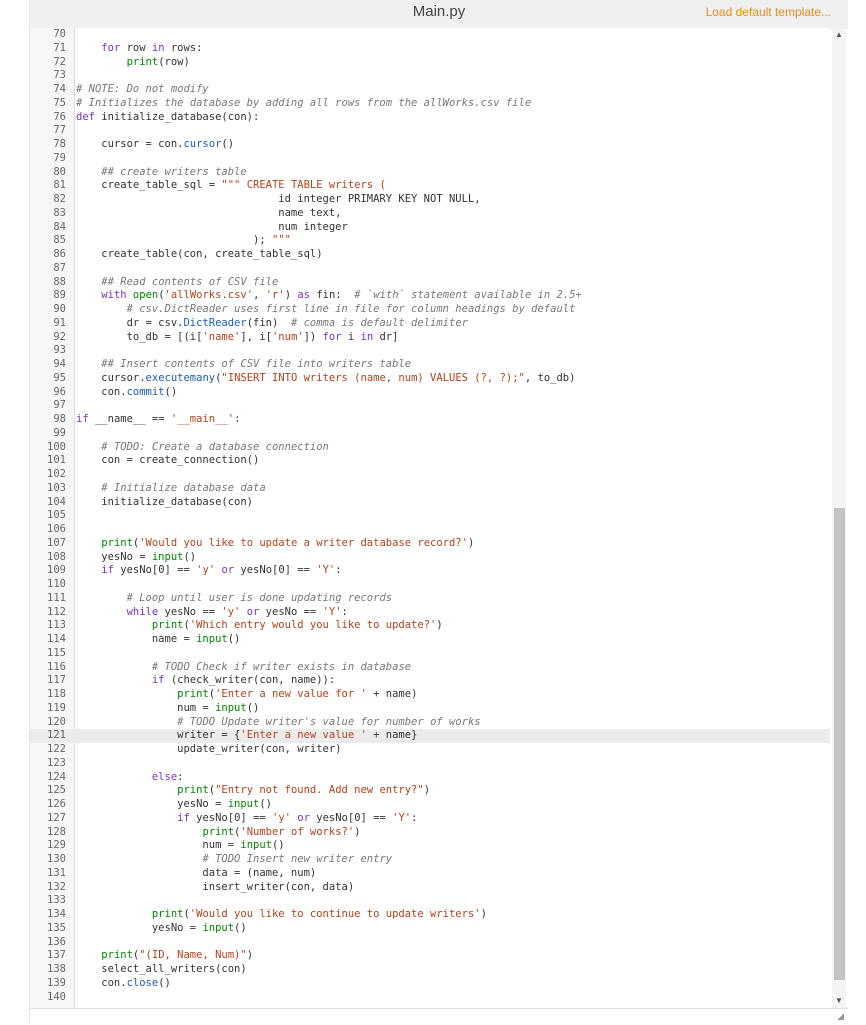 The height and width of the screenshot is (1025, 866). I want to click on code-text: select_all_writers(con), so click(161, 970).